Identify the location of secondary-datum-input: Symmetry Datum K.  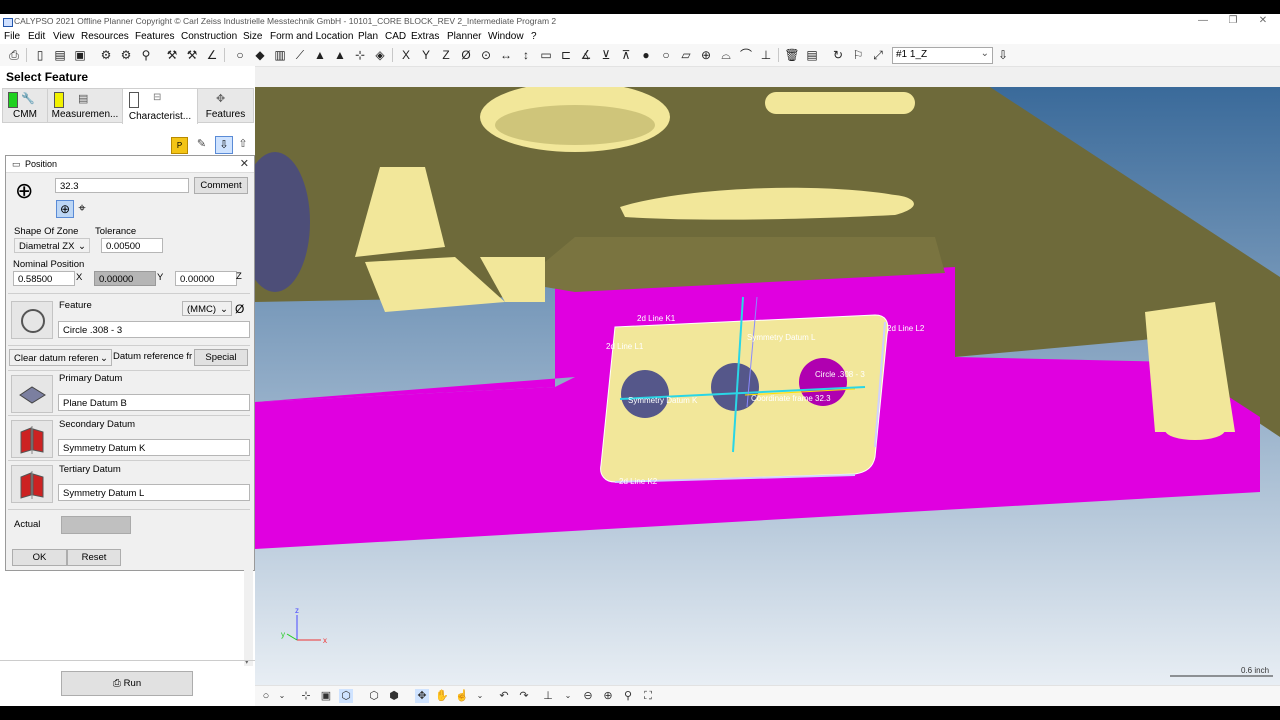
(154, 447).